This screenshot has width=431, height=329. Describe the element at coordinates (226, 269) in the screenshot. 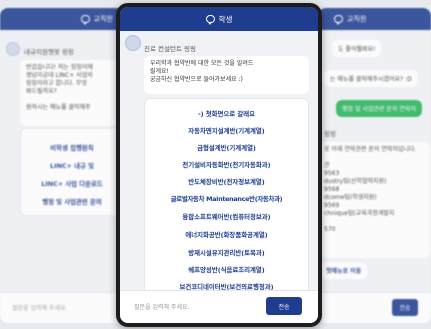

I see `menu-item: 쉐프양성반(식음료조리계열)` at that location.